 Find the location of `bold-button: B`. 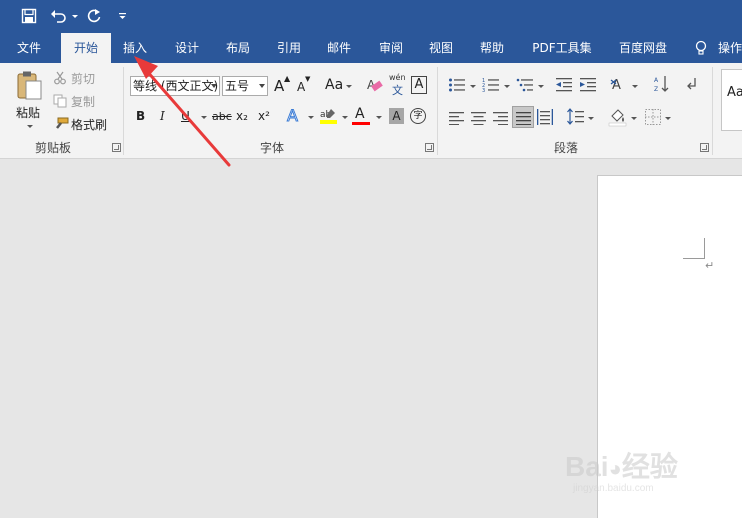

bold-button: B is located at coordinates (140, 116).